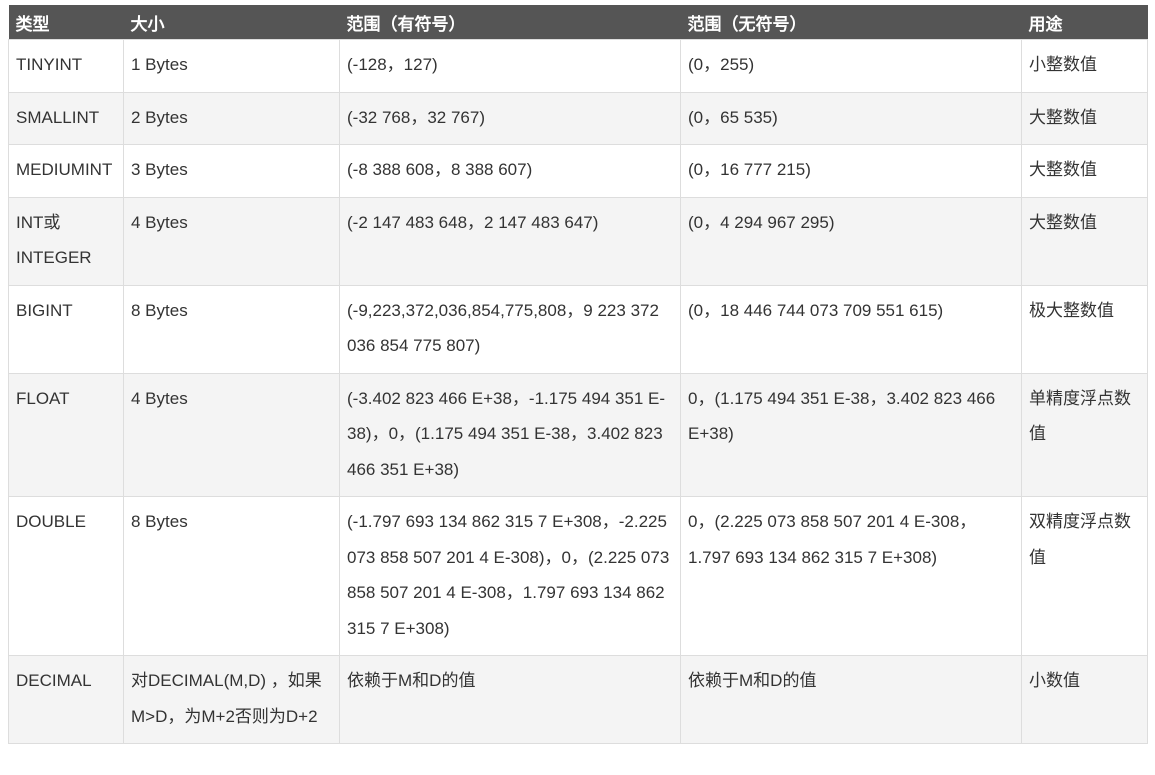 The height and width of the screenshot is (775, 1155). Describe the element at coordinates (510, 699) in the screenshot. I see `cell-signed-range: 依赖于M和D的值` at that location.